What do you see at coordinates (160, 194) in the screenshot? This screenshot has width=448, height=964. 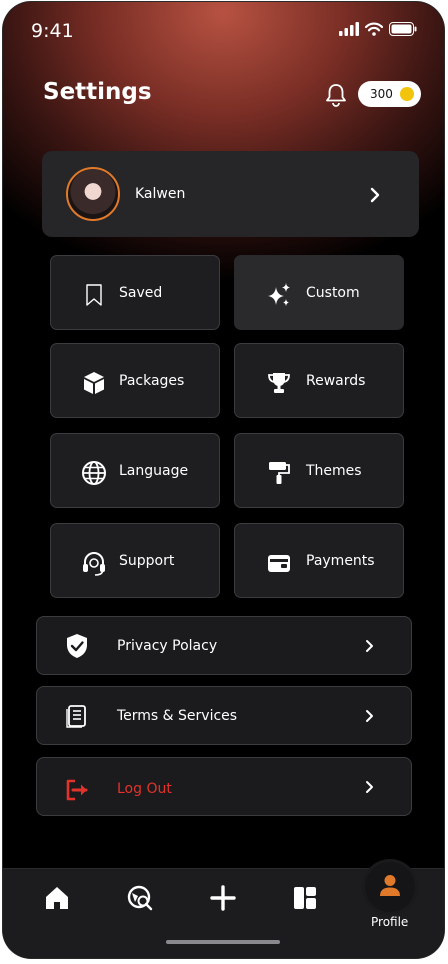 I see `profile-name: Kalwen` at bounding box center [160, 194].